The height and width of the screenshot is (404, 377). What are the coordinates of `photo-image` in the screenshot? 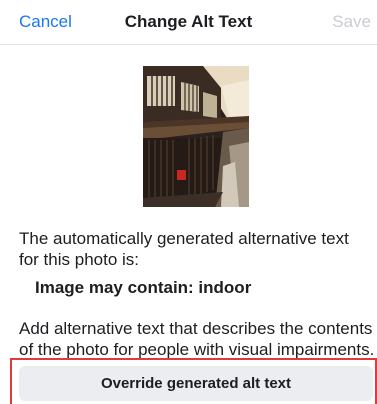 It's located at (196, 136).